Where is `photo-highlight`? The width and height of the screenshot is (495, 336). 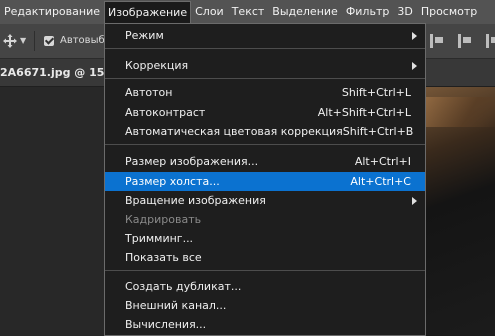 photo-highlight is located at coordinates (457, 112).